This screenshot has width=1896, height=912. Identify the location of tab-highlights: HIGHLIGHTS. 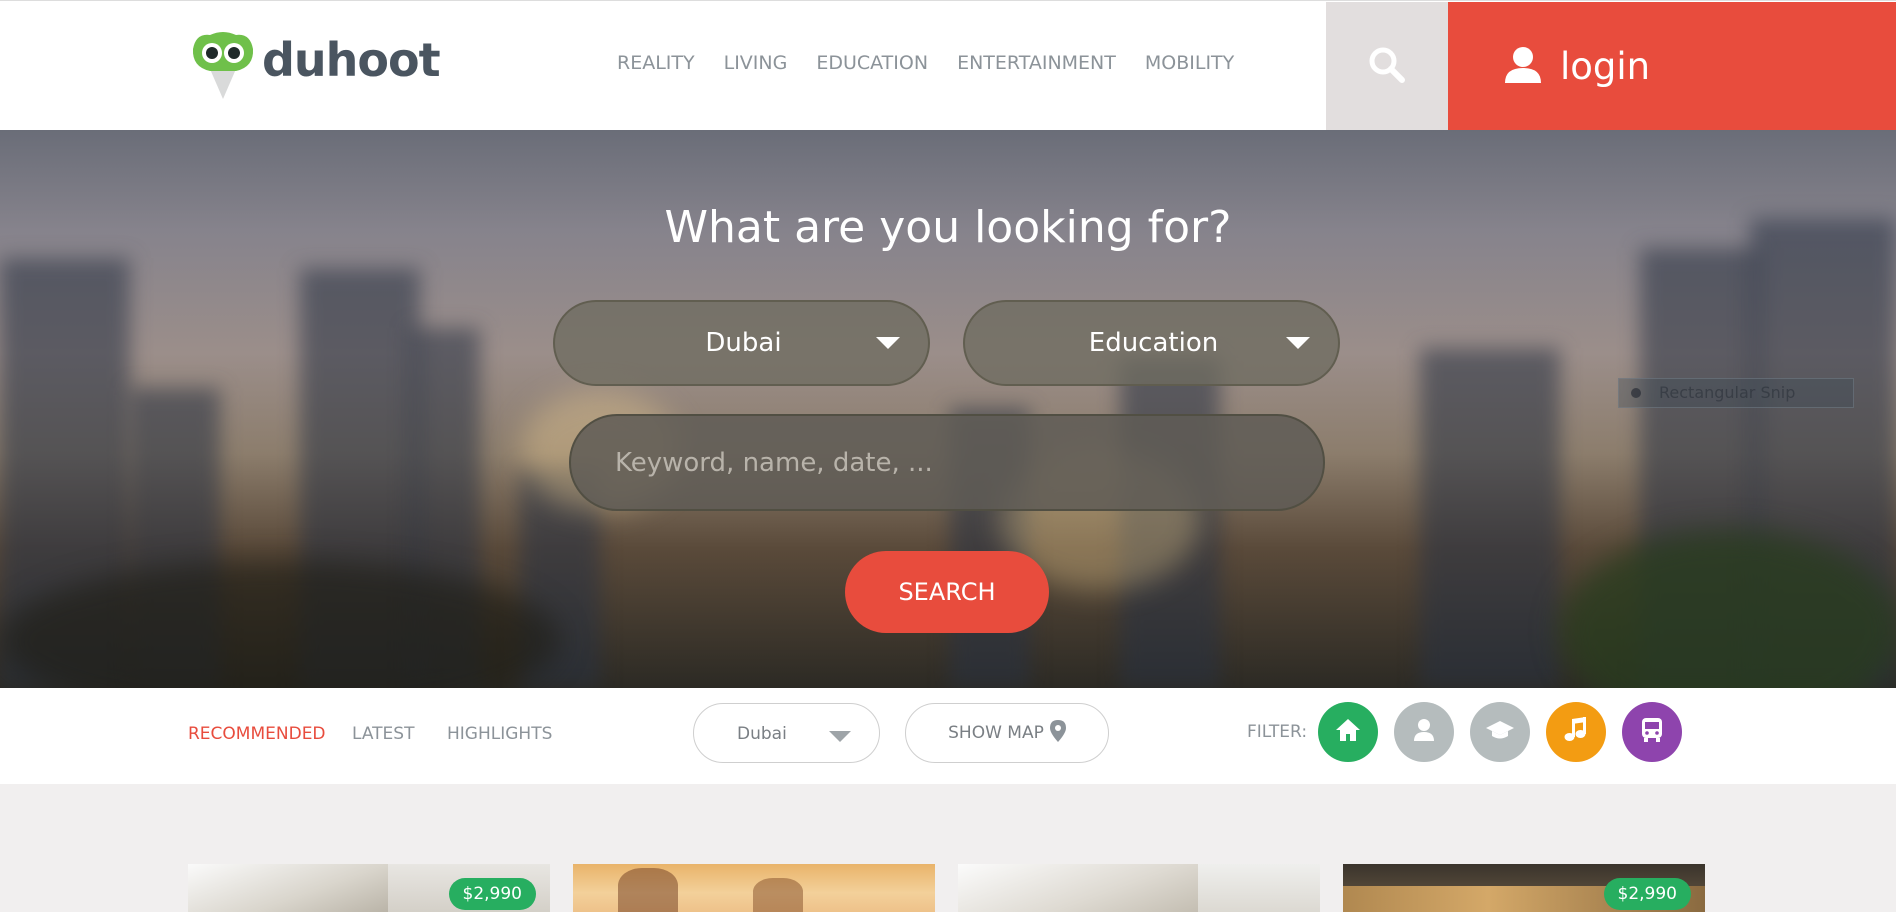
(499, 734).